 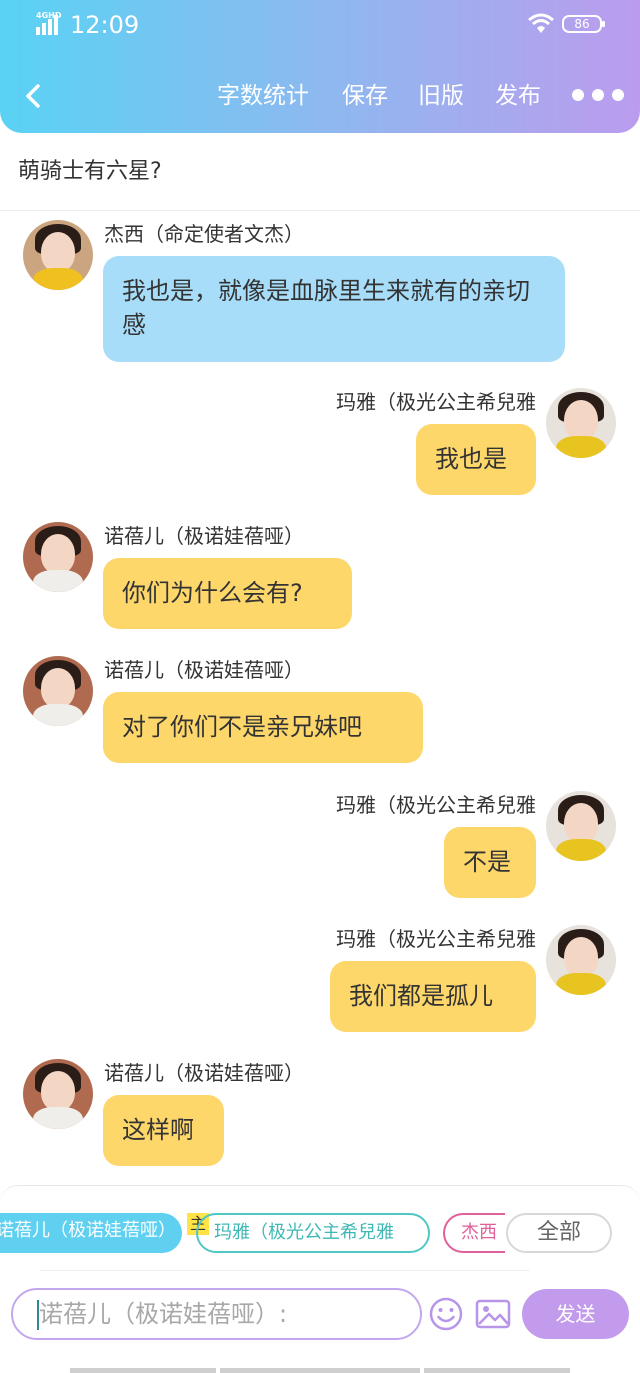 What do you see at coordinates (334, 309) in the screenshot?
I see `message-bubble: 我也是，就像是血脉里生来就有的亲切感` at bounding box center [334, 309].